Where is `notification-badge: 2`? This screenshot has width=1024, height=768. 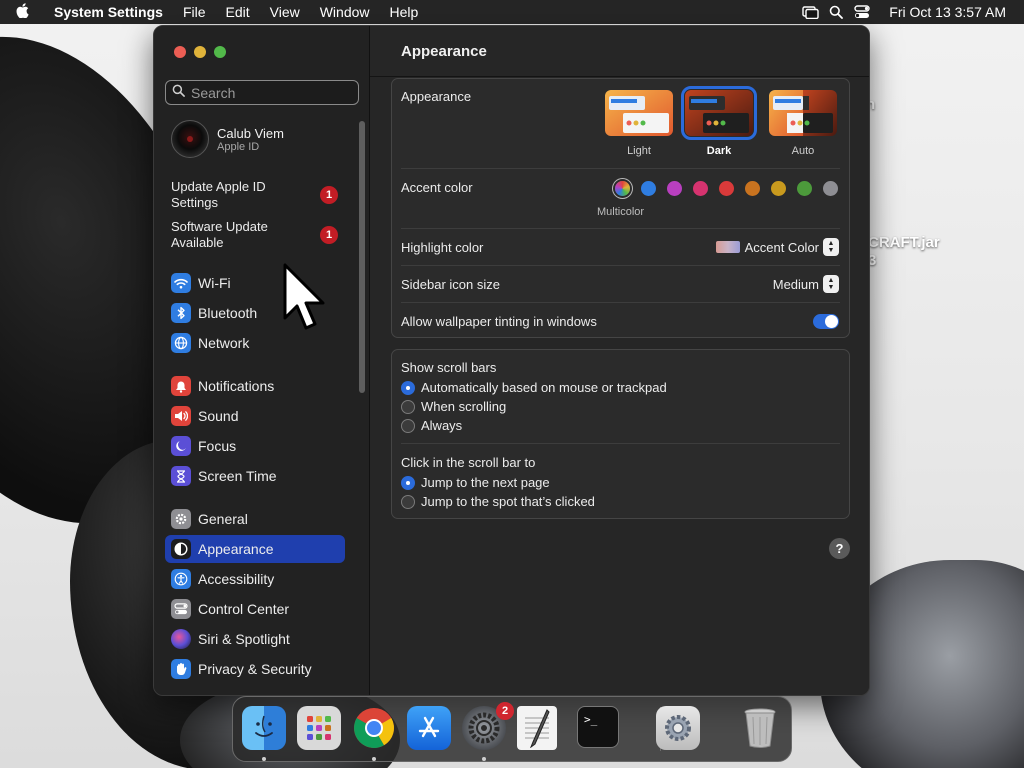
notification-badge: 2 is located at coordinates (505, 711).